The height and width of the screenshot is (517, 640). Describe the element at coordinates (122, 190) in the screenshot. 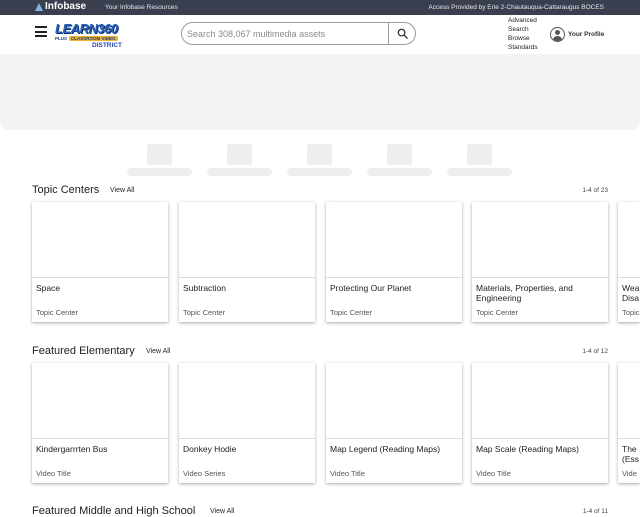

I see `view-all-topic-centers-link: View All` at that location.